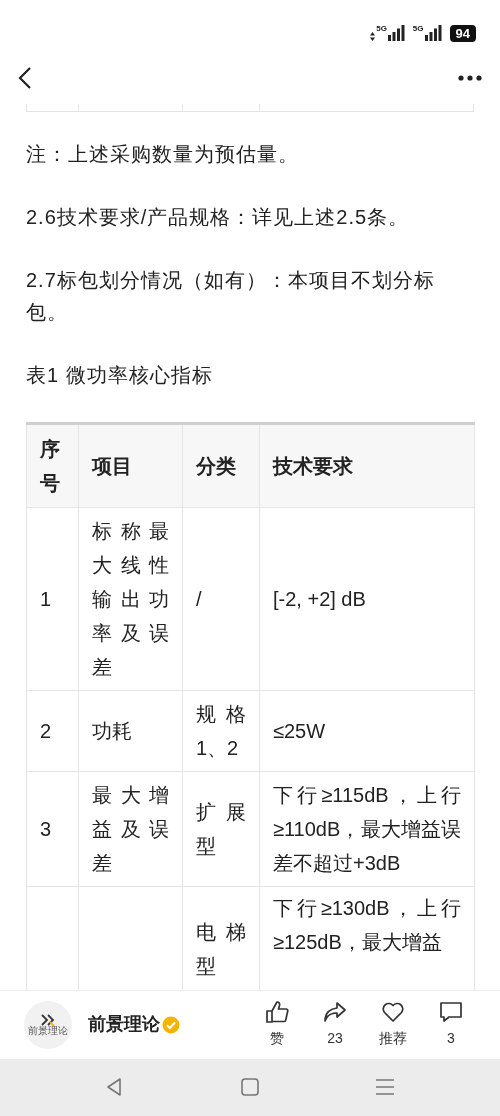 The width and height of the screenshot is (500, 1116). I want to click on paragraph: 注：上述采购数量为预估量。, so click(163, 155).